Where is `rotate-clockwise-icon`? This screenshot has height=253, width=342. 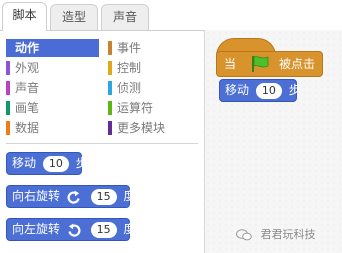
rotate-clockwise-icon is located at coordinates (73, 197).